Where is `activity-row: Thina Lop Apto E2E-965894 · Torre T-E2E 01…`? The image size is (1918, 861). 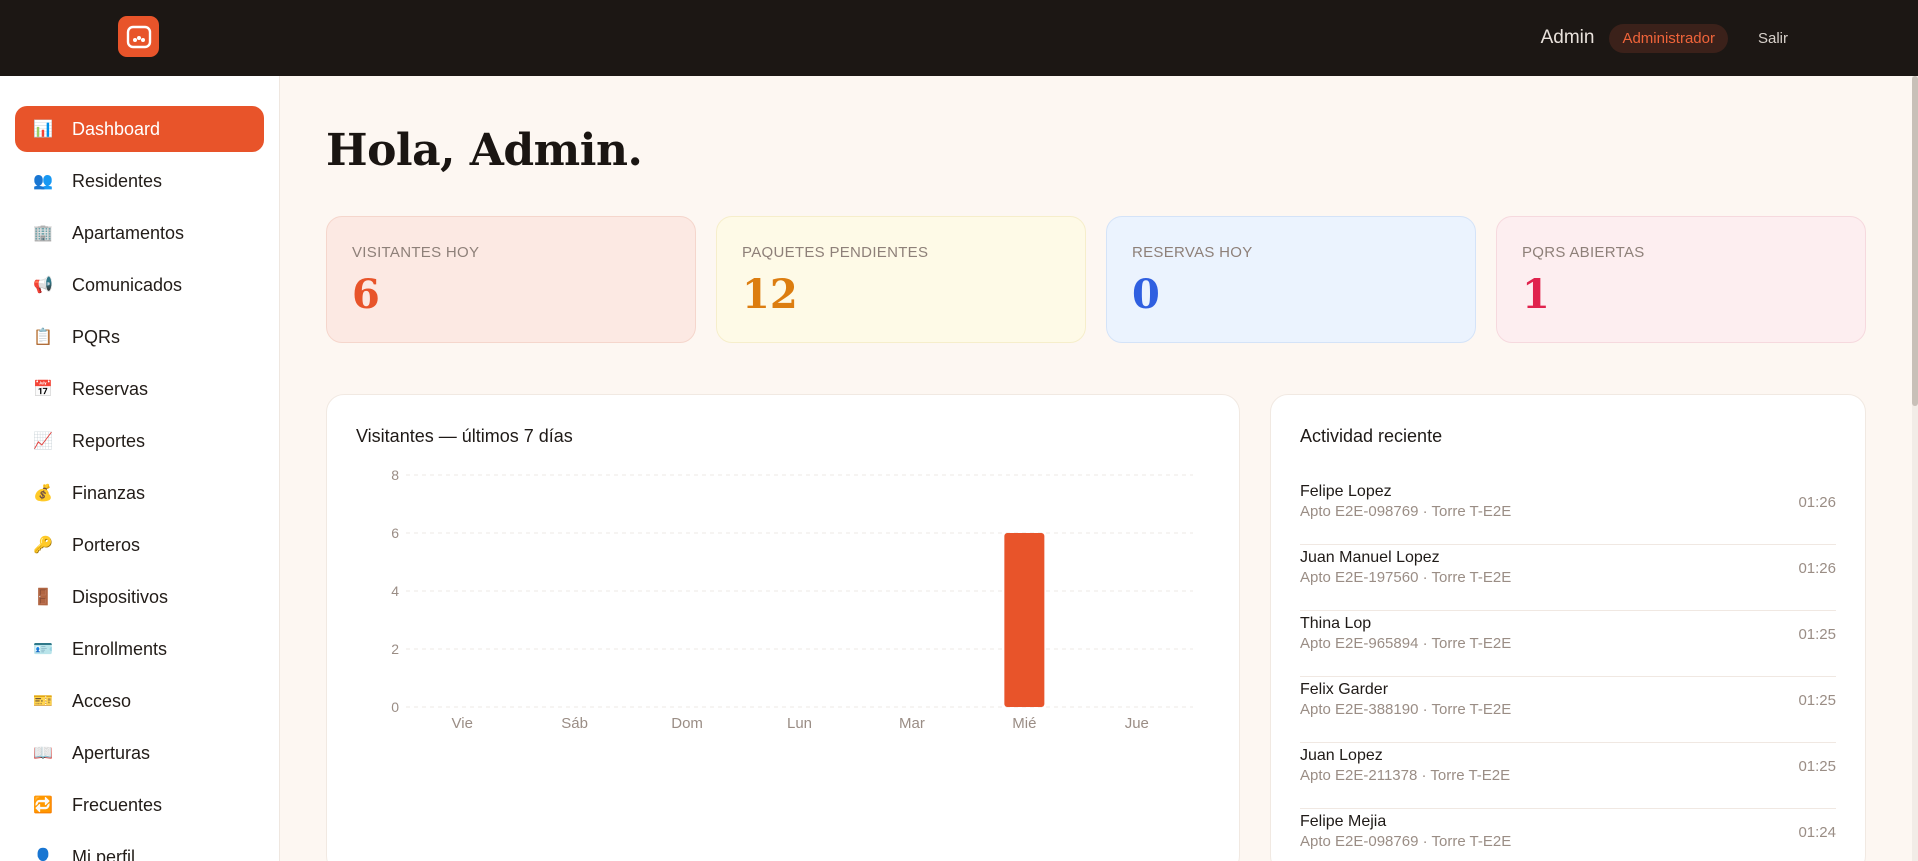 activity-row: Thina Lop Apto E2E-965894 · Torre T-E2E 01… is located at coordinates (1568, 644).